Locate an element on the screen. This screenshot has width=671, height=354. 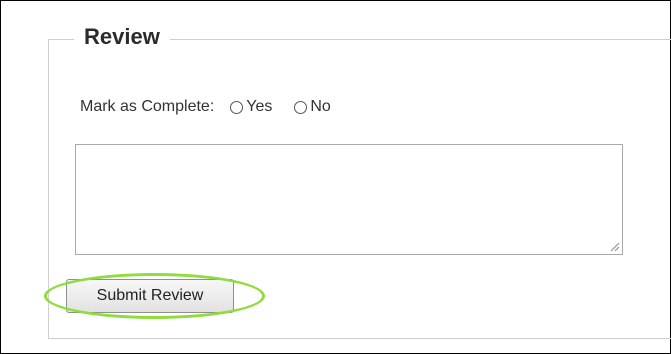
radio-no-label: No is located at coordinates (320, 107).